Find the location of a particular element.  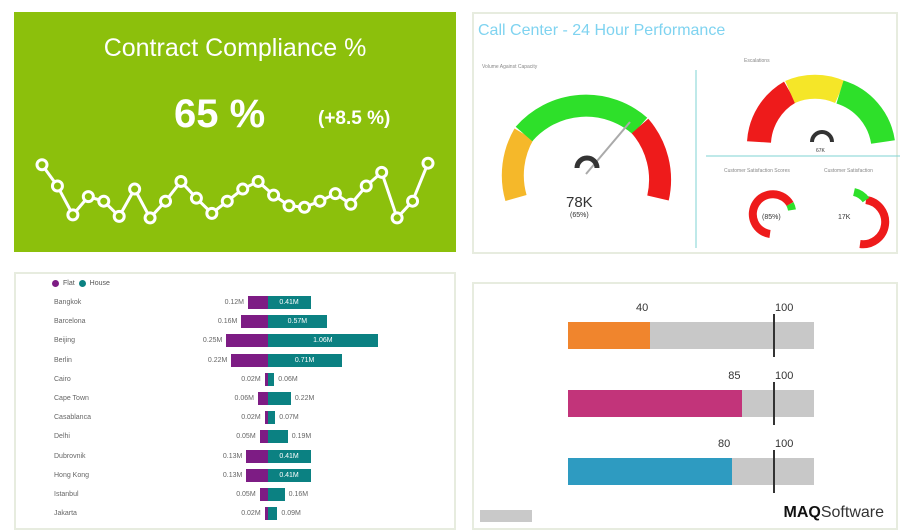

satisfaction-scores-value: (85%) is located at coordinates (771, 217).